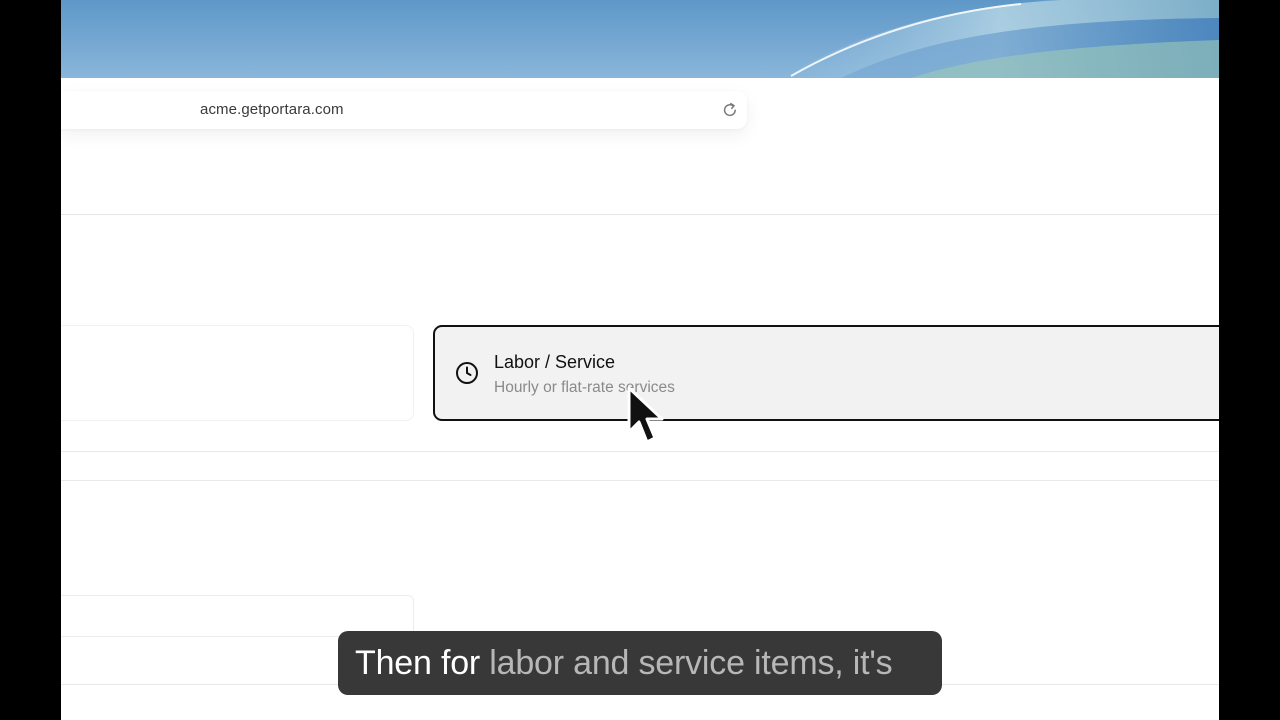 Image resolution: width=1280 pixels, height=720 pixels. Describe the element at coordinates (640, 39) in the screenshot. I see `desktop-wallpaper` at that location.